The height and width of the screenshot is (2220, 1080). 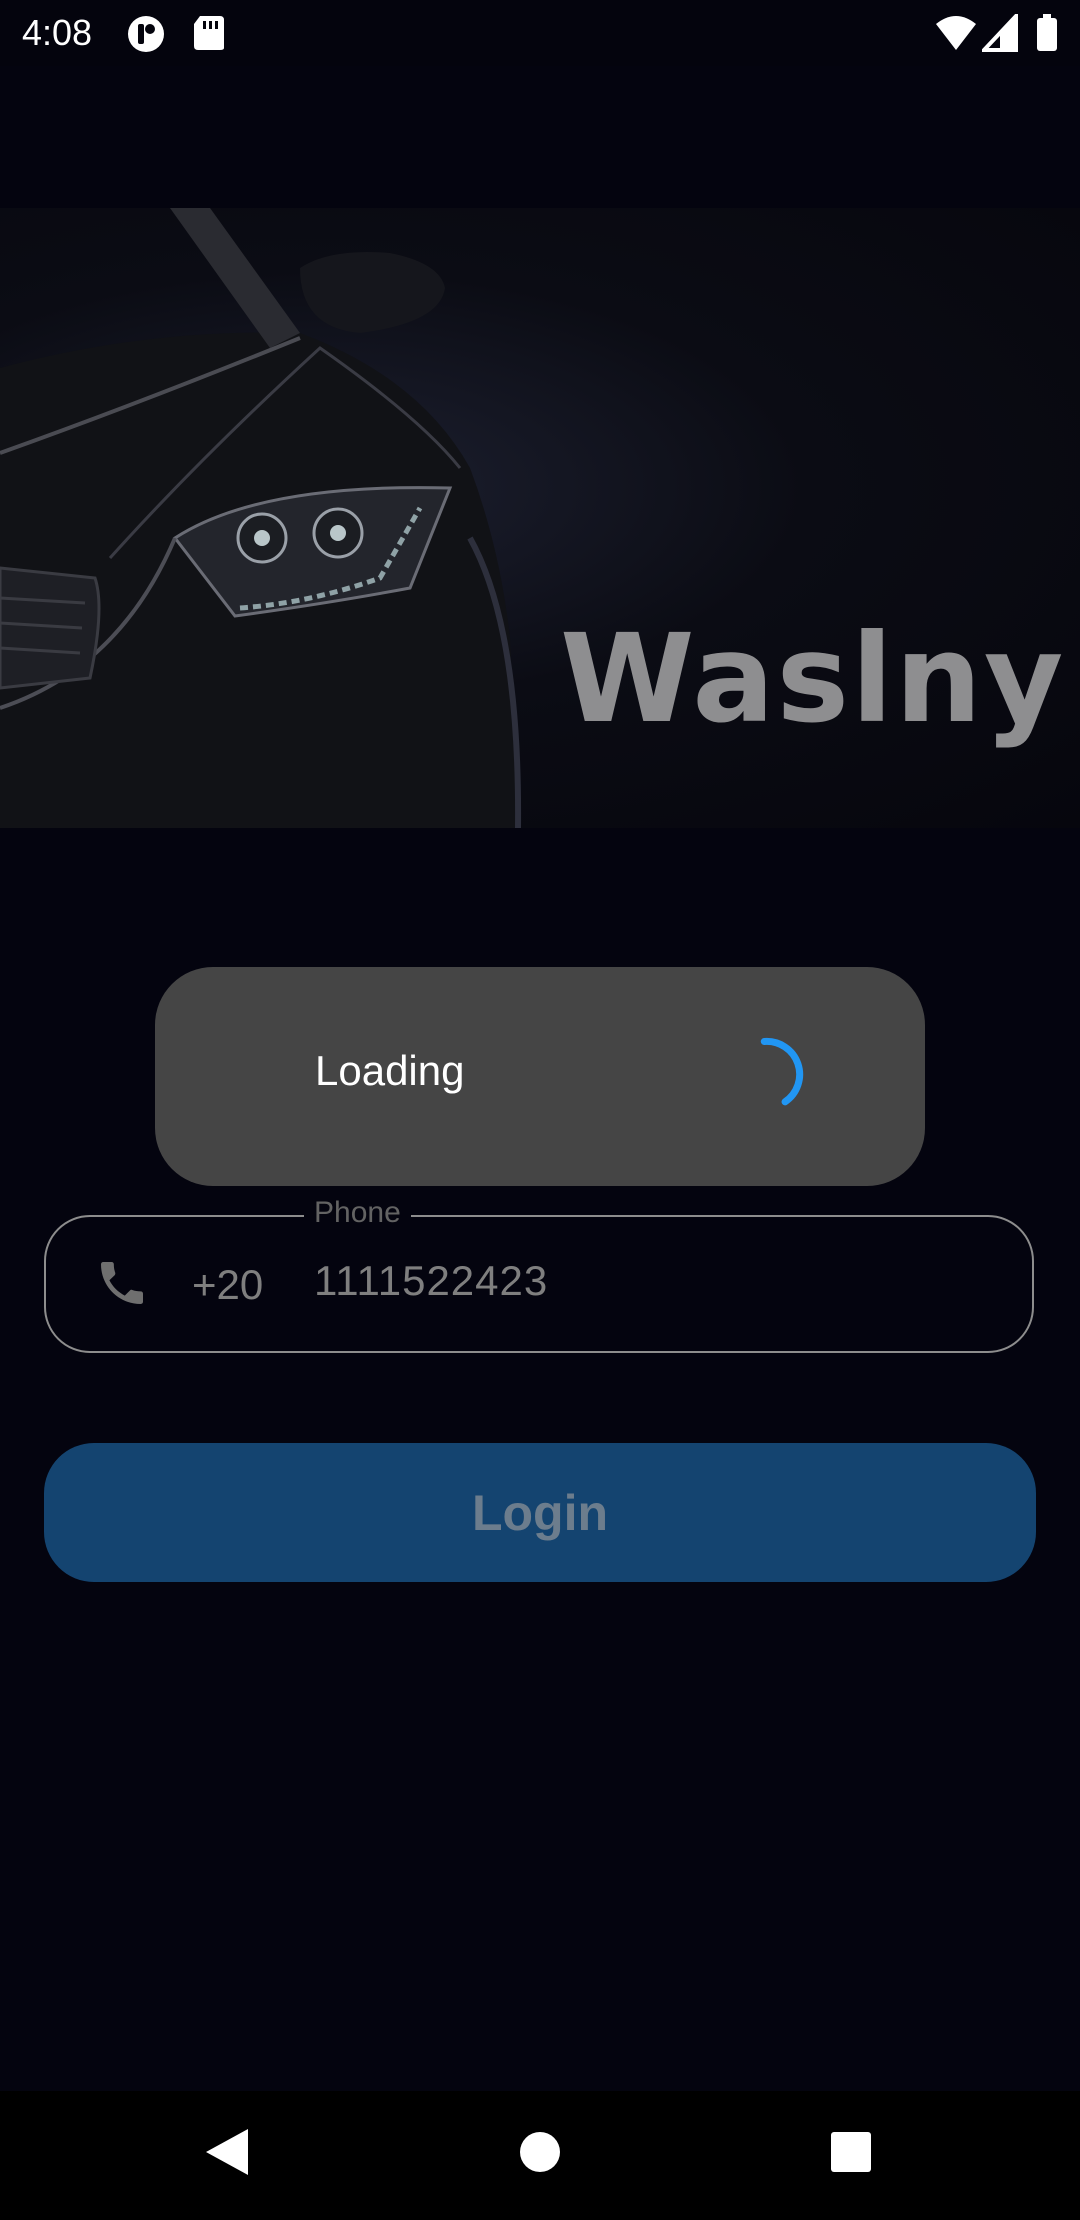 I want to click on status-time: 4:08, so click(x=57, y=32).